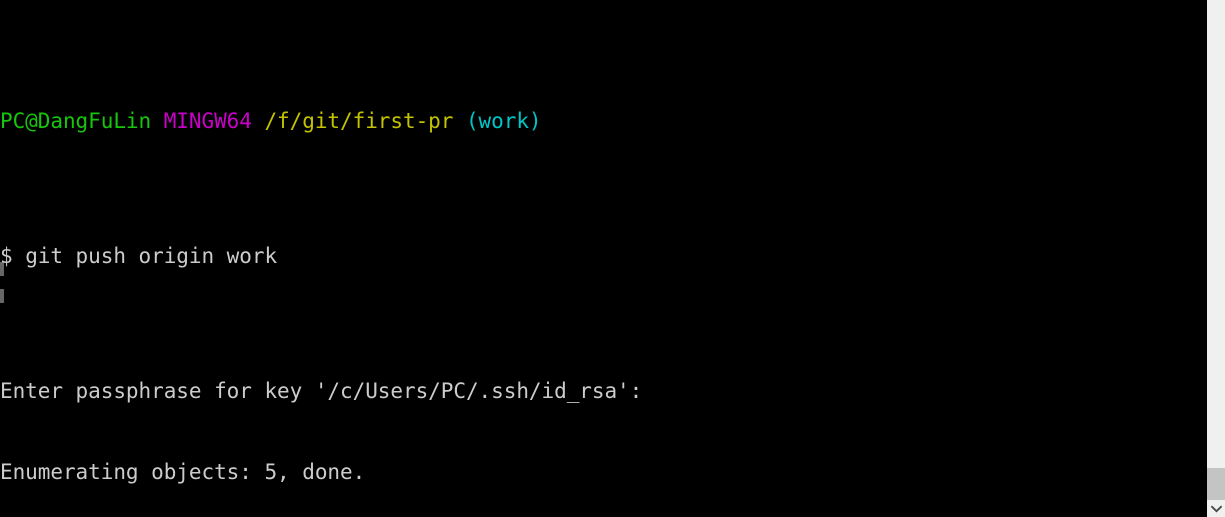 This screenshot has width=1225, height=517. I want to click on prompt-branch: (work), so click(503, 121).